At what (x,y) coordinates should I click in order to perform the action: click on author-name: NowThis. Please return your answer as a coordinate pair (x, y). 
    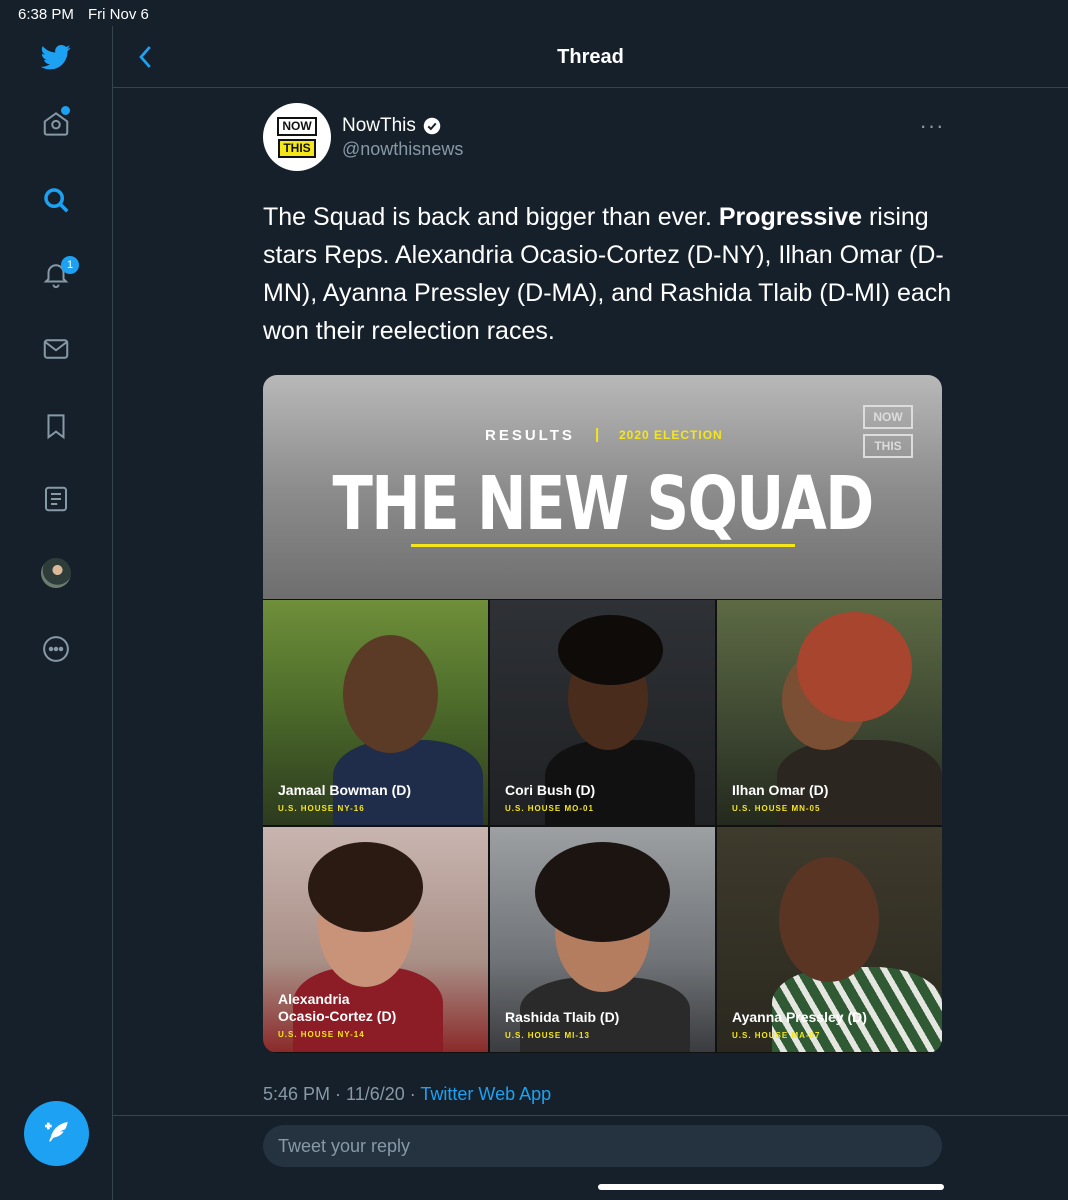
    Looking at the image, I should click on (379, 126).